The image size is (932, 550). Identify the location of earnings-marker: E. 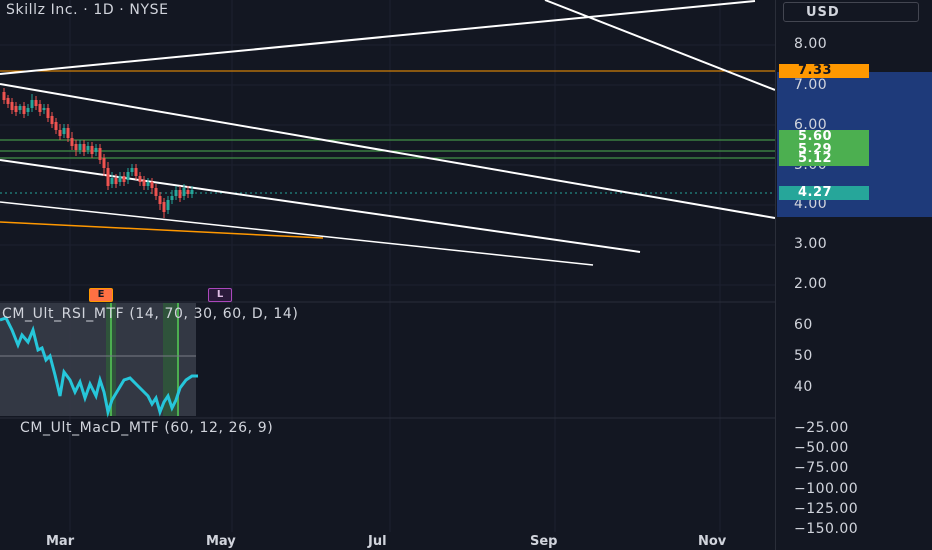
(101, 295).